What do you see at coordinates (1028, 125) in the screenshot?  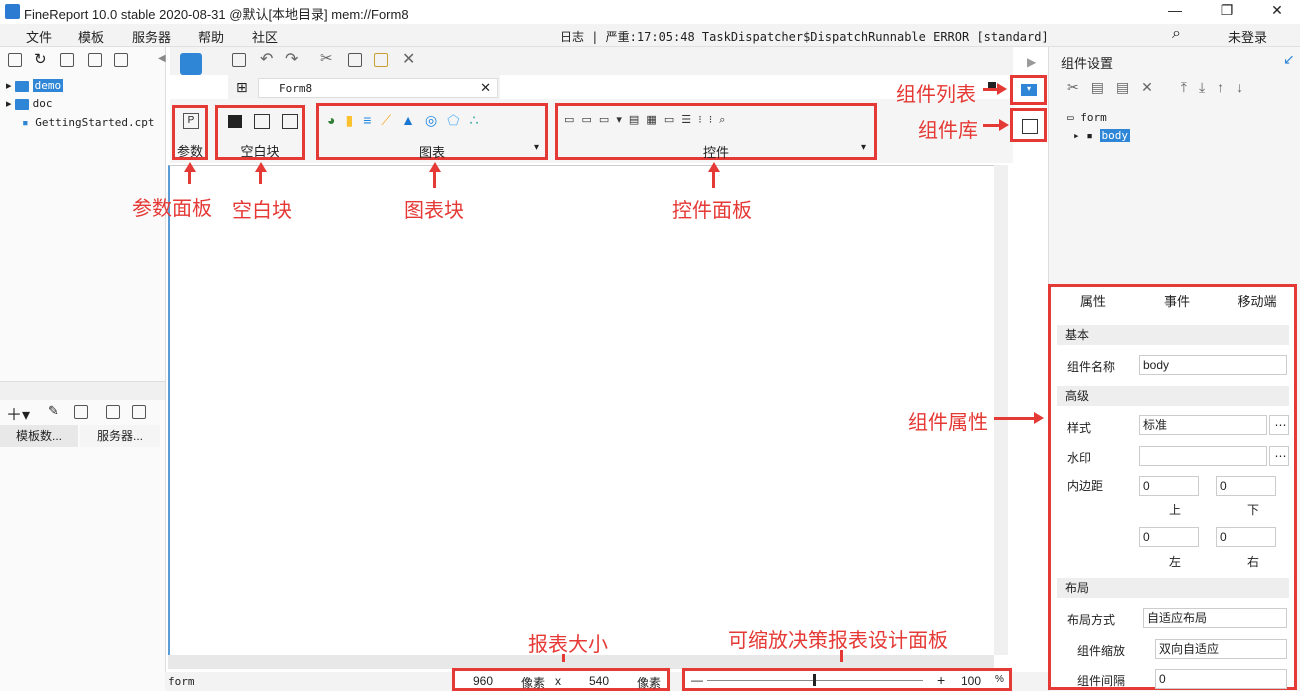 I see `component-library-button` at bounding box center [1028, 125].